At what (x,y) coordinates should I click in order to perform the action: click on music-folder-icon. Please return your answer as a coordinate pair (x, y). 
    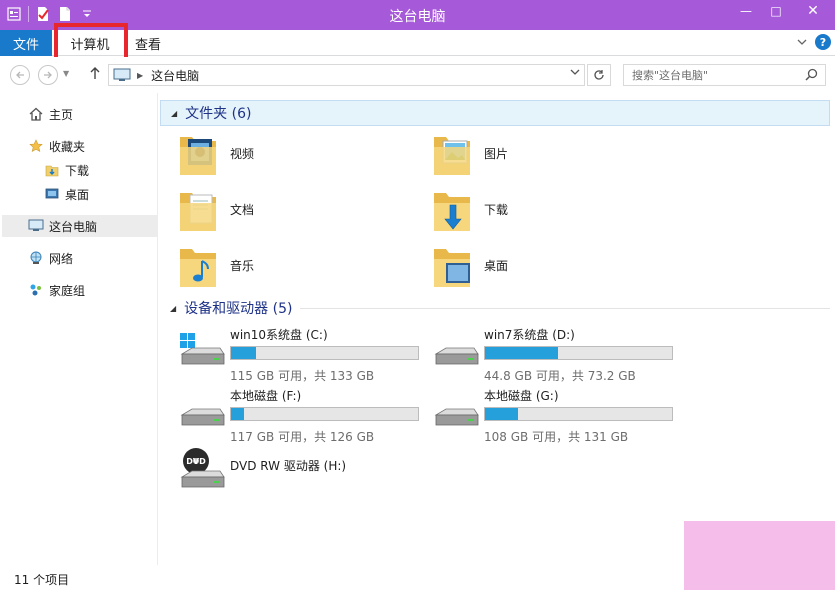
    Looking at the image, I should click on (198, 268).